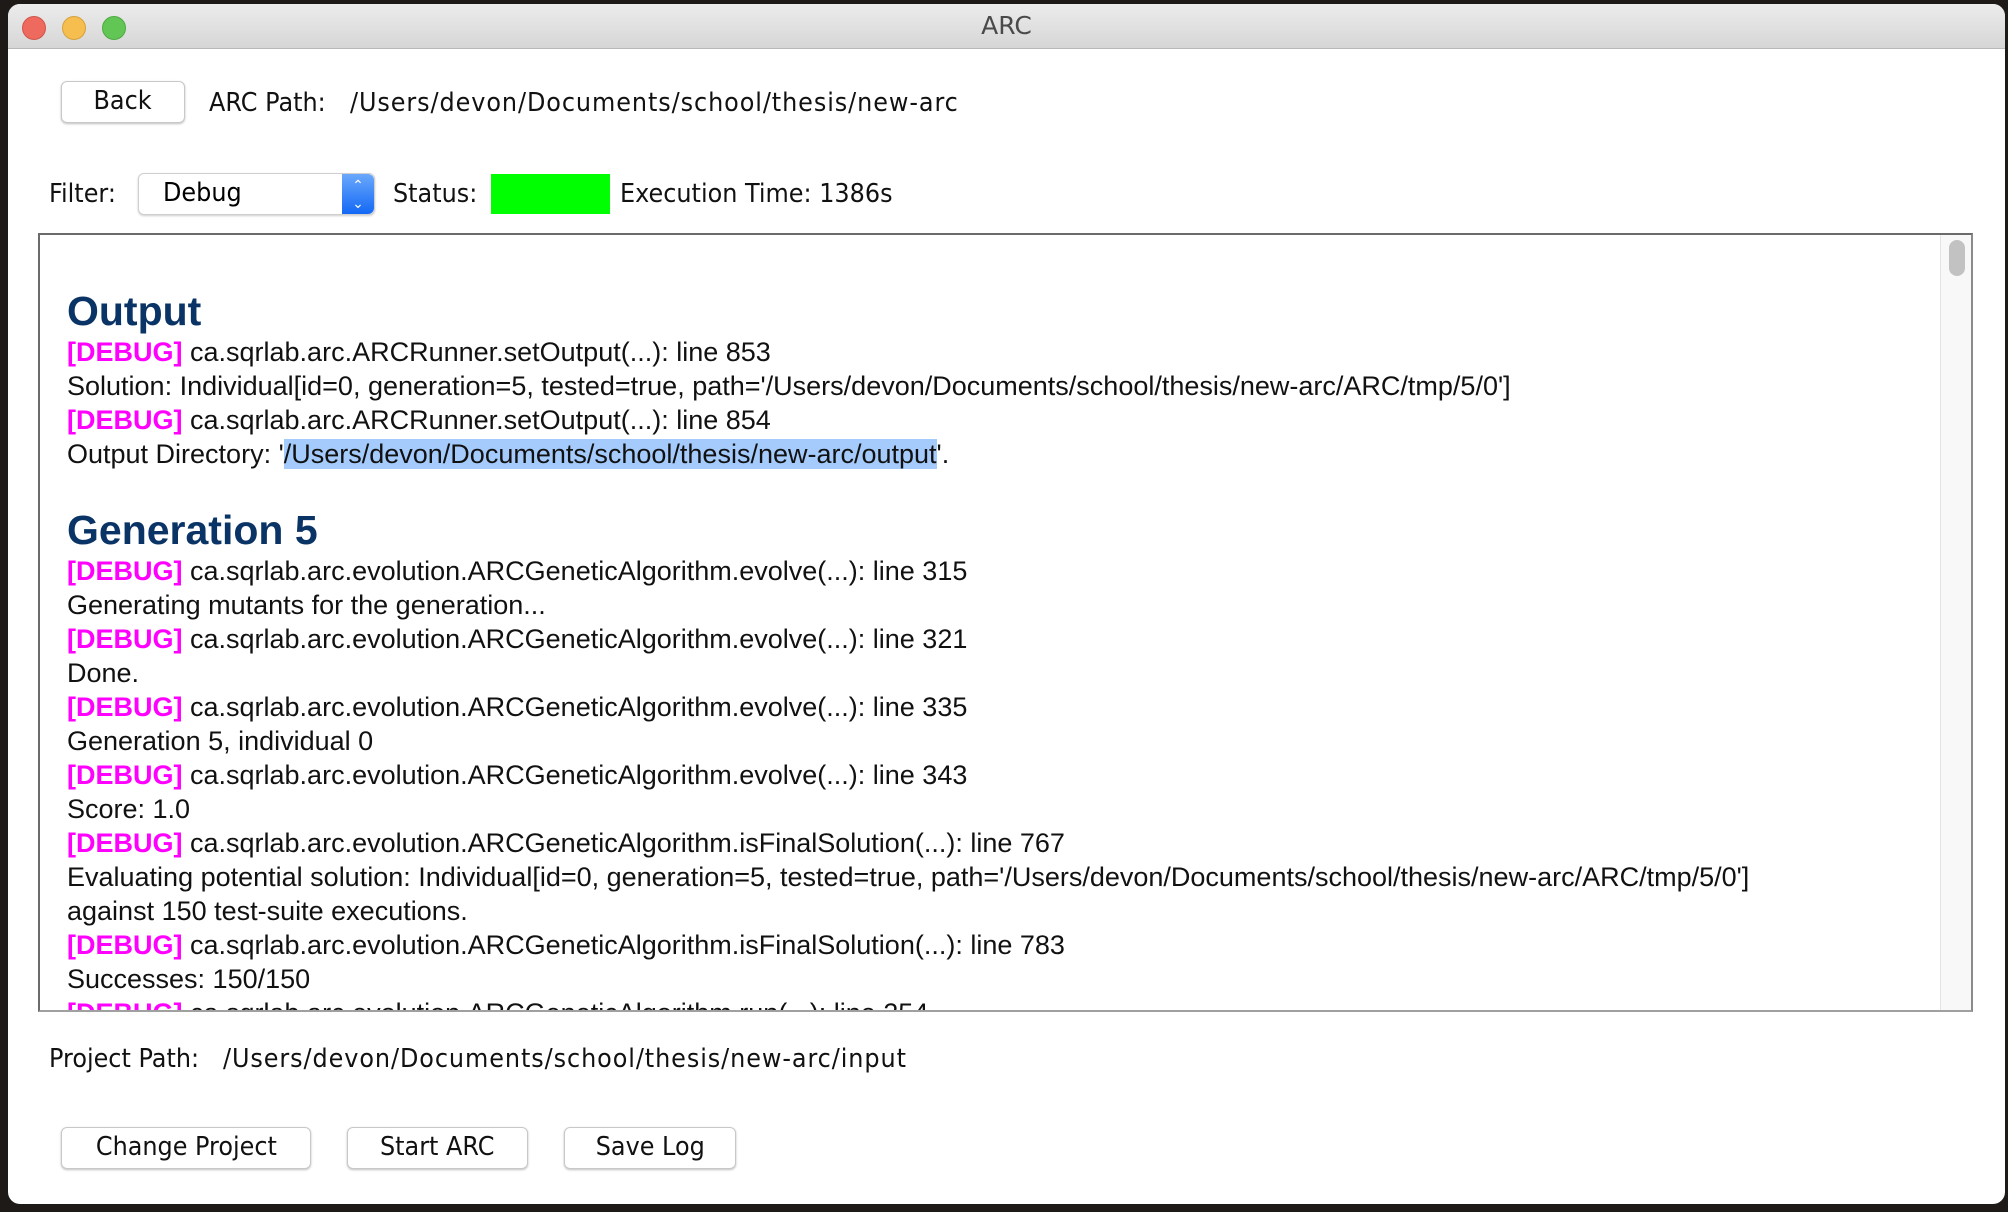  I want to click on status-label: Status:, so click(435, 194).